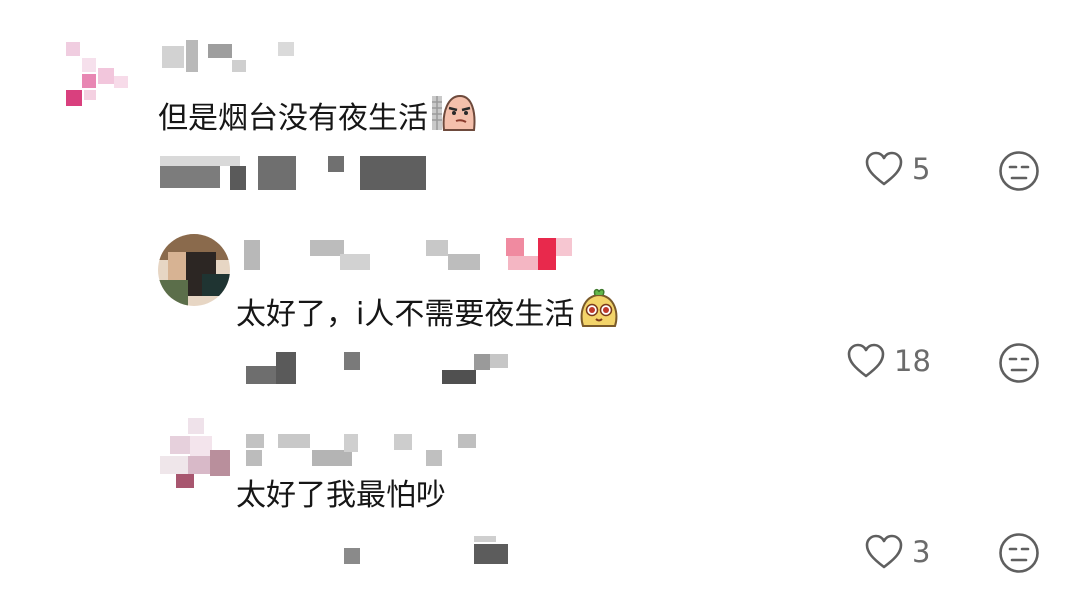  Describe the element at coordinates (429, 310) in the screenshot. I see `comment-text: 太好了，i人不需要夜生活` at that location.